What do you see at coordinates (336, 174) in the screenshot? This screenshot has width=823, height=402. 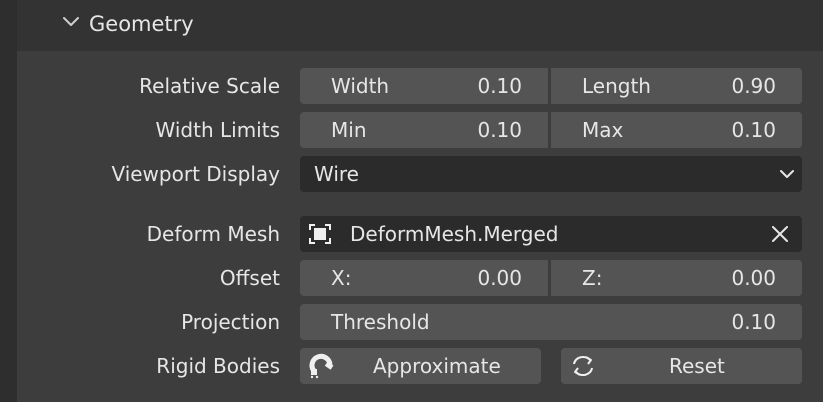 I see `viewport-display-value: Wire` at bounding box center [336, 174].